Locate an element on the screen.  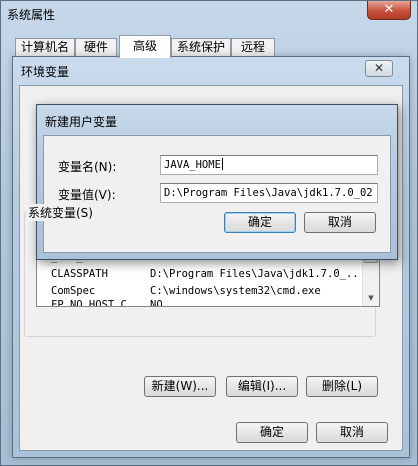
tab-remote: 远程 is located at coordinates (253, 47).